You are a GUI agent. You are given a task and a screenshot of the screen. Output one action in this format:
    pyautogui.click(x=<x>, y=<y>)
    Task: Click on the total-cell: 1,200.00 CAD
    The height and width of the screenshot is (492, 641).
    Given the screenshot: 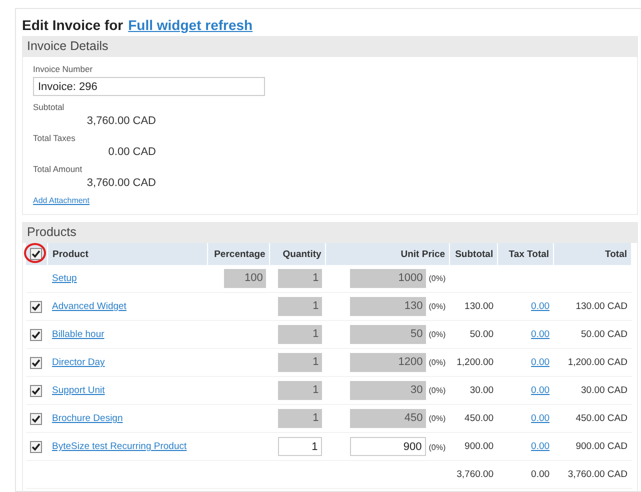 What is the action you would take?
    pyautogui.click(x=598, y=362)
    